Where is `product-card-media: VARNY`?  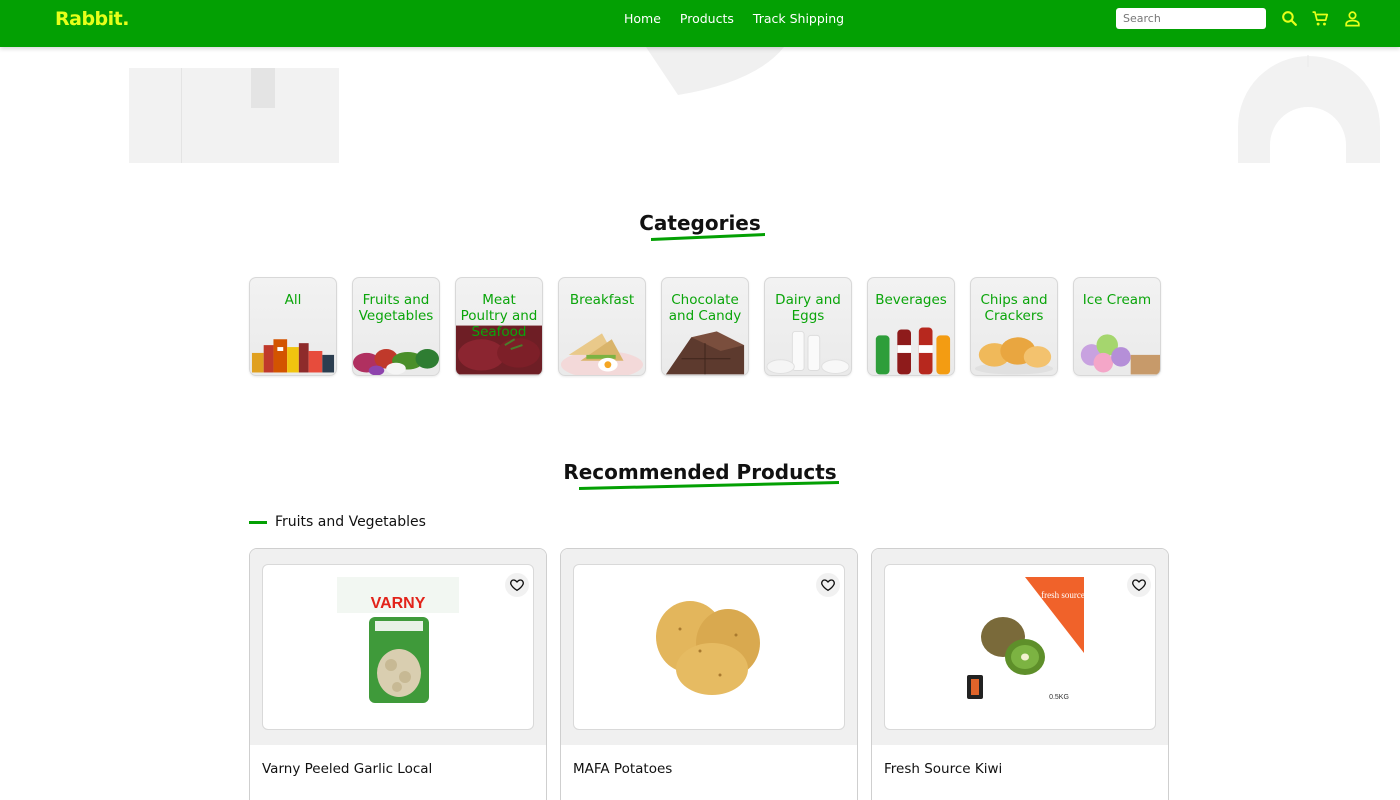 product-card-media: VARNY is located at coordinates (398, 647).